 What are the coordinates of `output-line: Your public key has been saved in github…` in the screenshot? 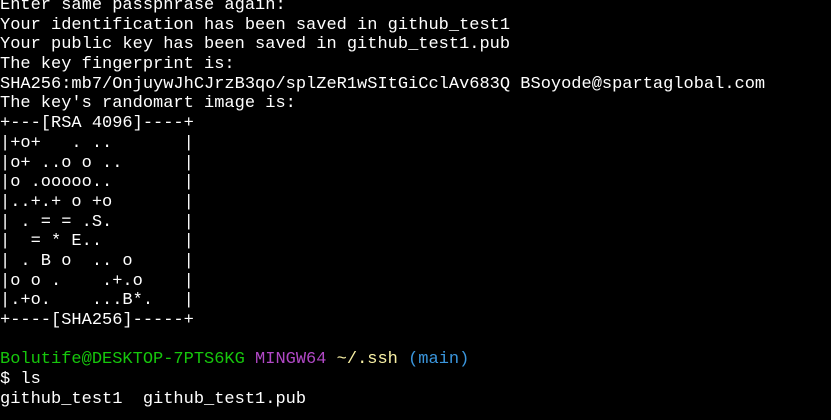 It's located at (255, 45).